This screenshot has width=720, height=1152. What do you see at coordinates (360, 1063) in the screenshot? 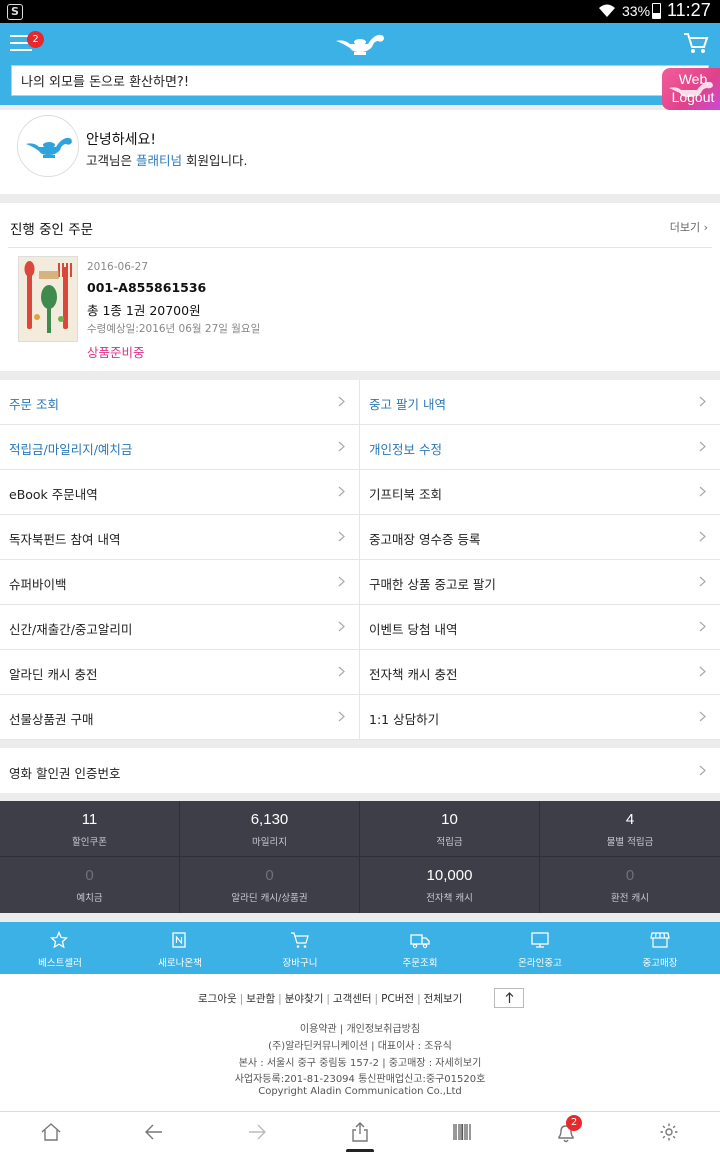
I see `footer-address: 본사 : 서울시 중구 중림동 157-2 | 중고매장 : 자세히보기` at bounding box center [360, 1063].